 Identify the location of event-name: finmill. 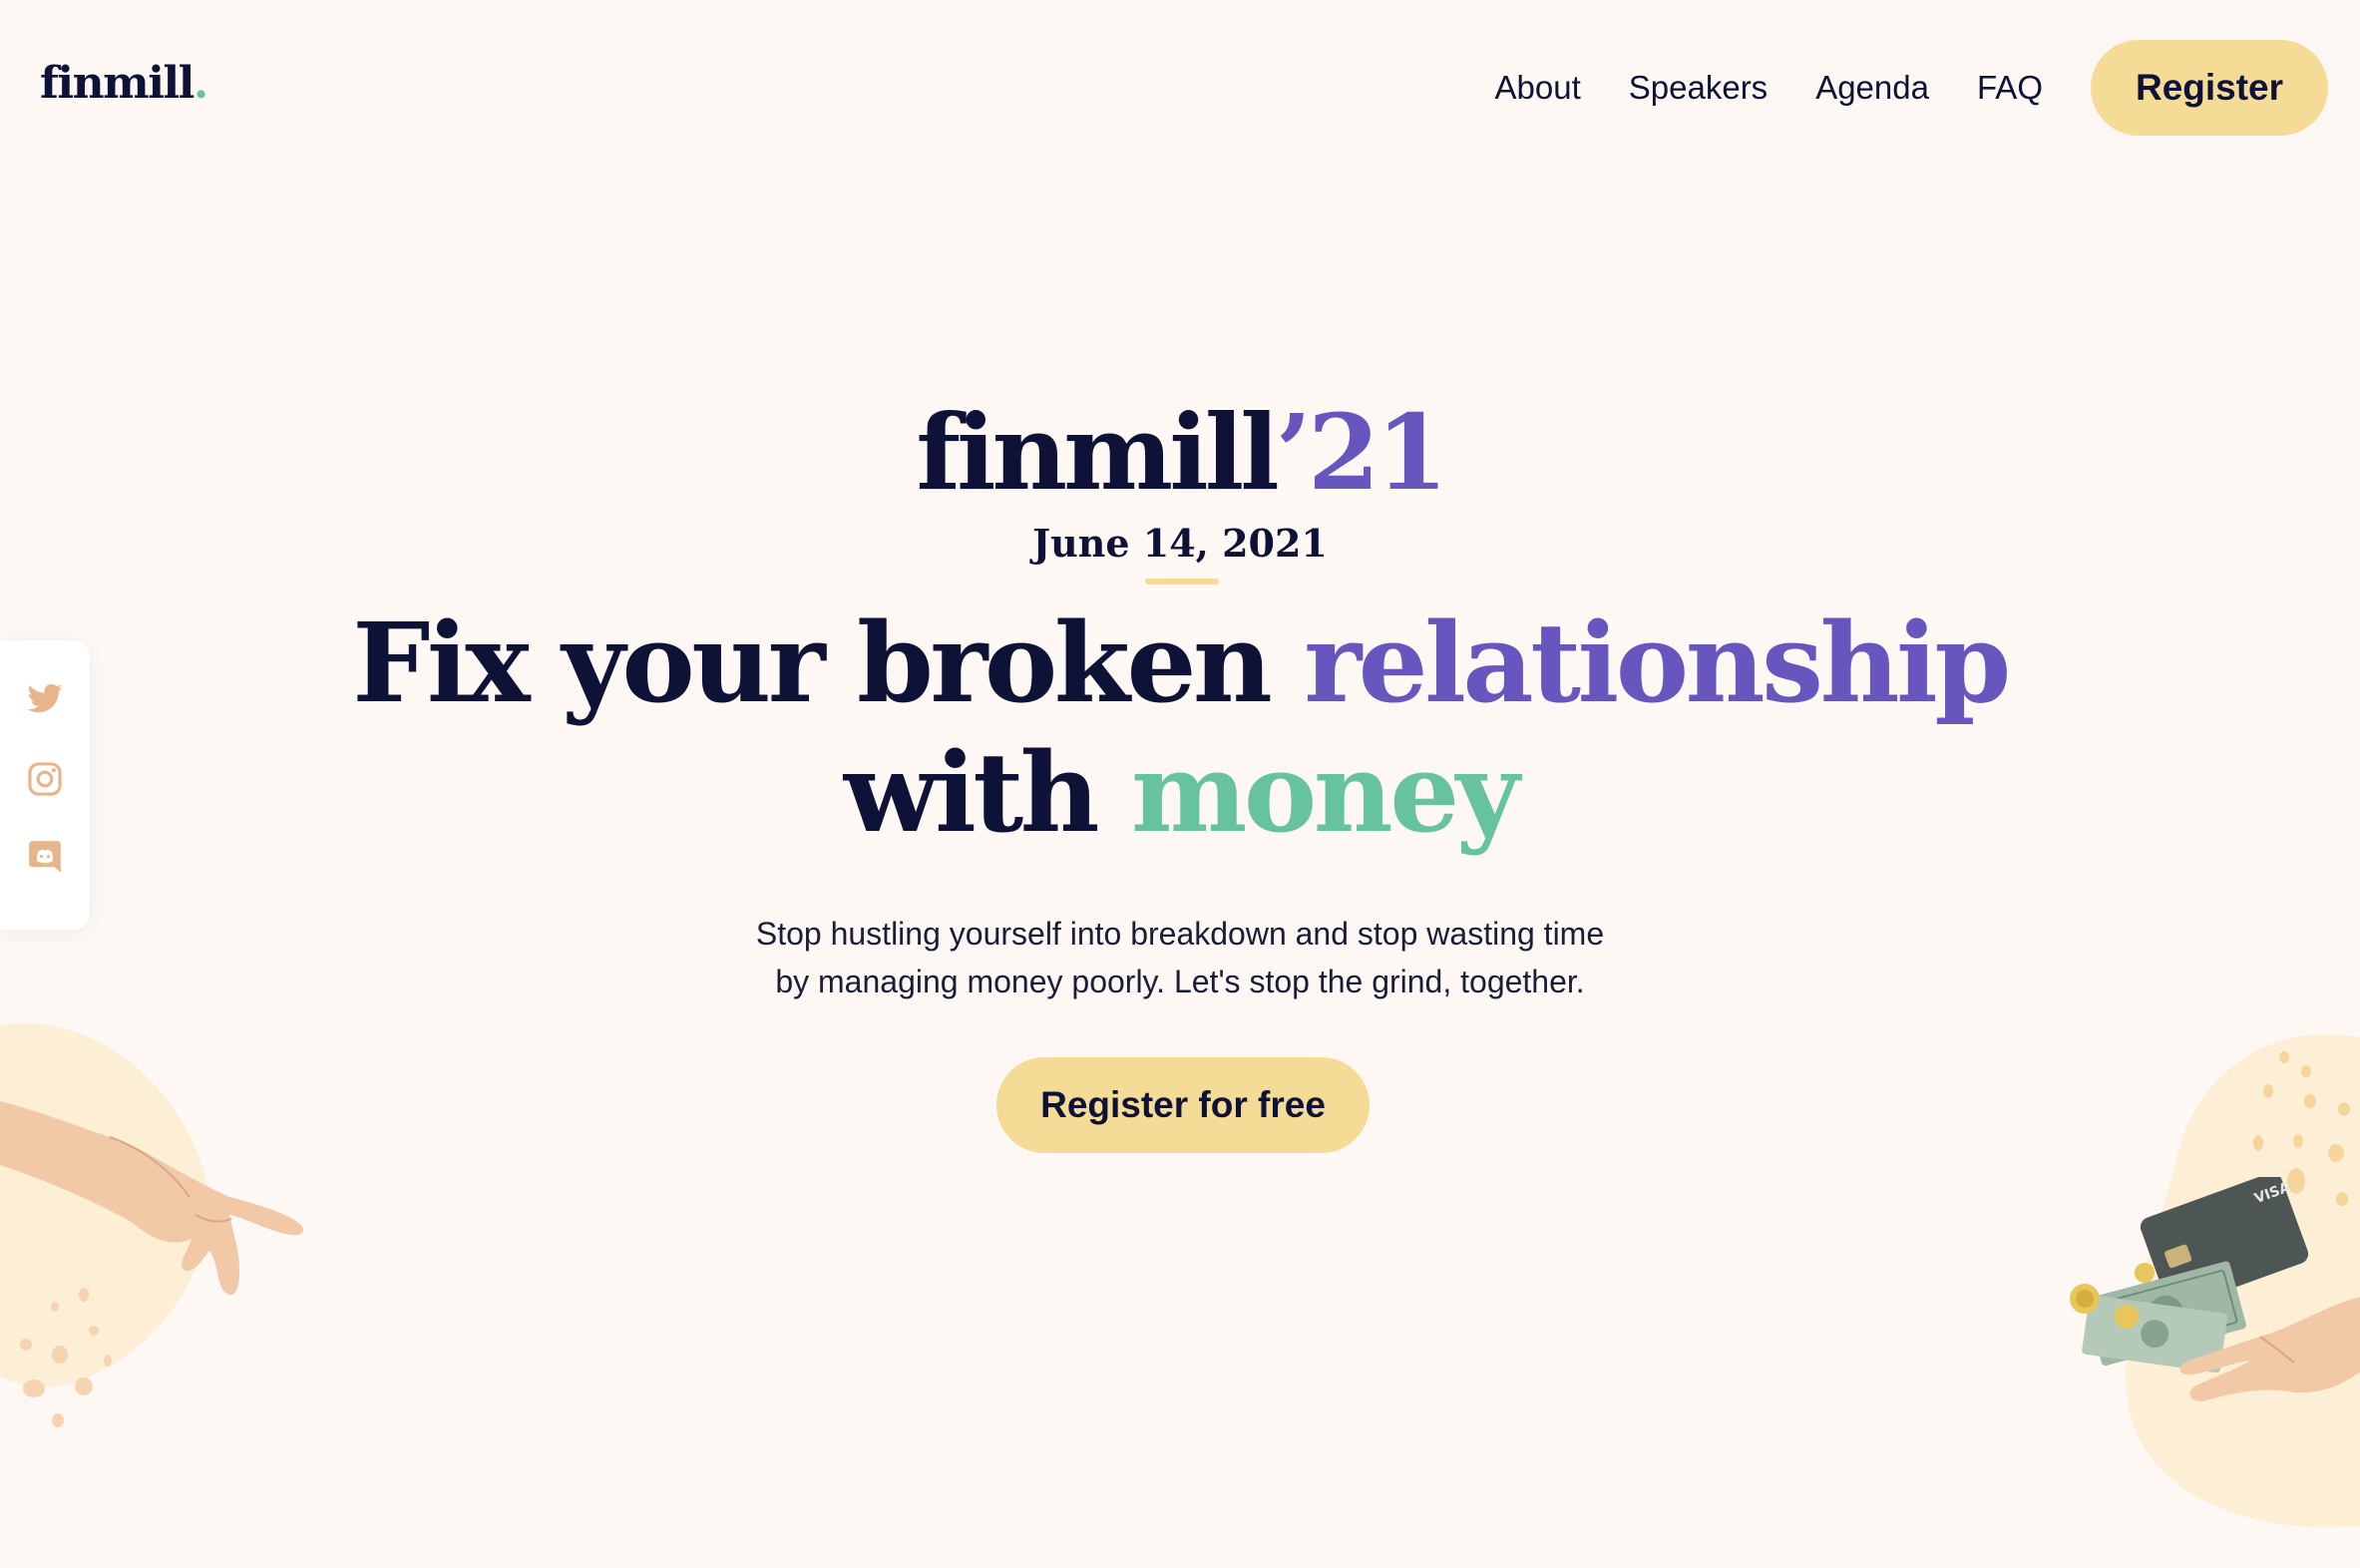
(1097, 453).